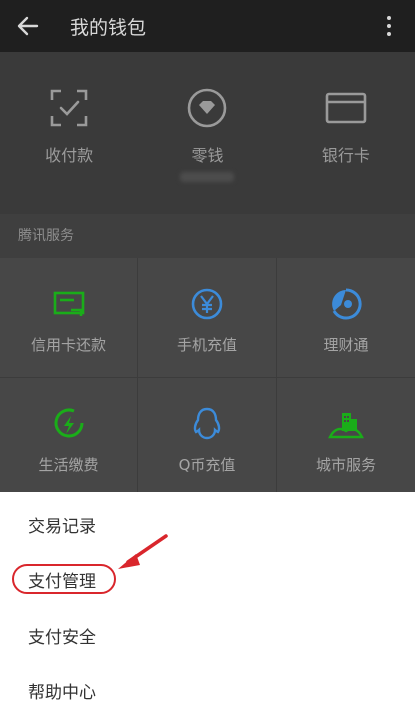  I want to click on service-credit-card-repayment: 信用卡还款, so click(69, 318).